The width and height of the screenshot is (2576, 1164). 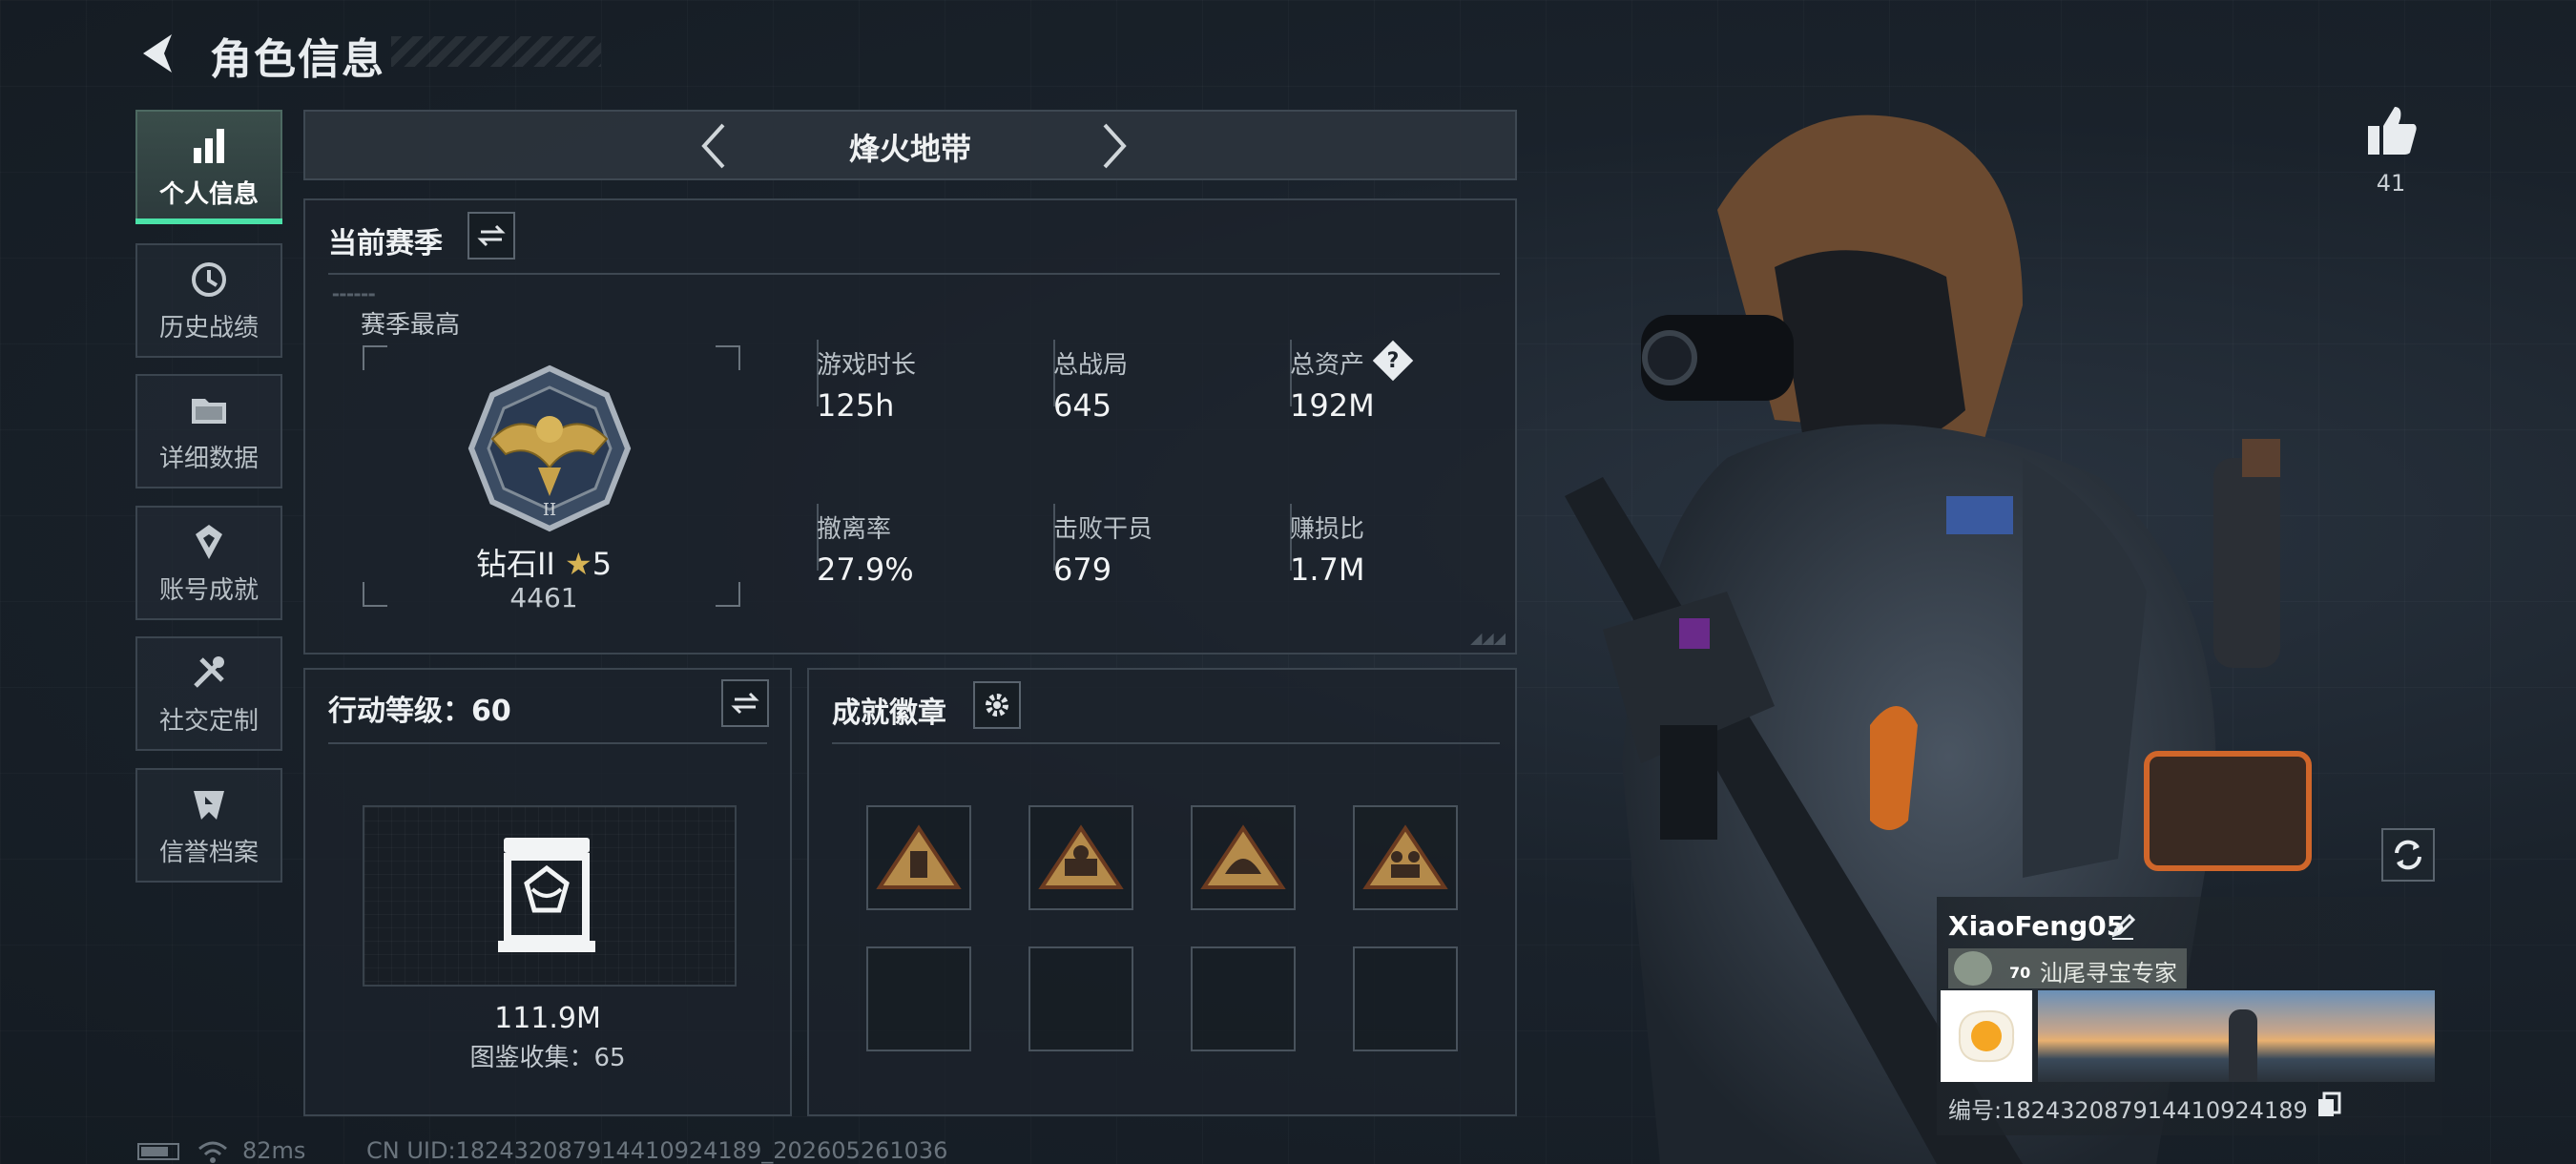 What do you see at coordinates (549, 448) in the screenshot?
I see `rank-emblem-icon: II` at bounding box center [549, 448].